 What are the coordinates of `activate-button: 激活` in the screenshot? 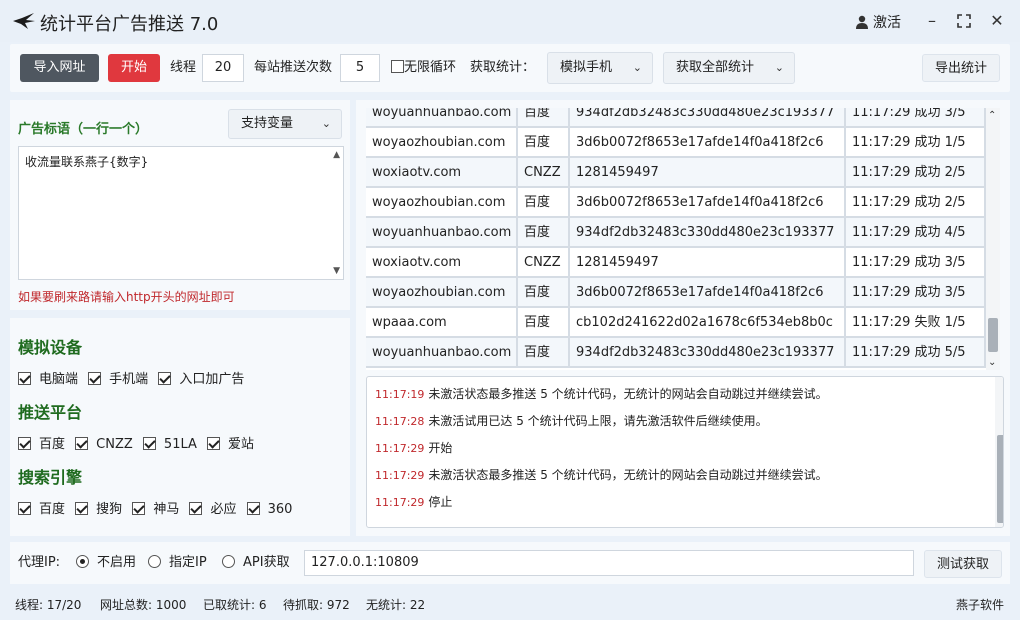 It's located at (878, 22).